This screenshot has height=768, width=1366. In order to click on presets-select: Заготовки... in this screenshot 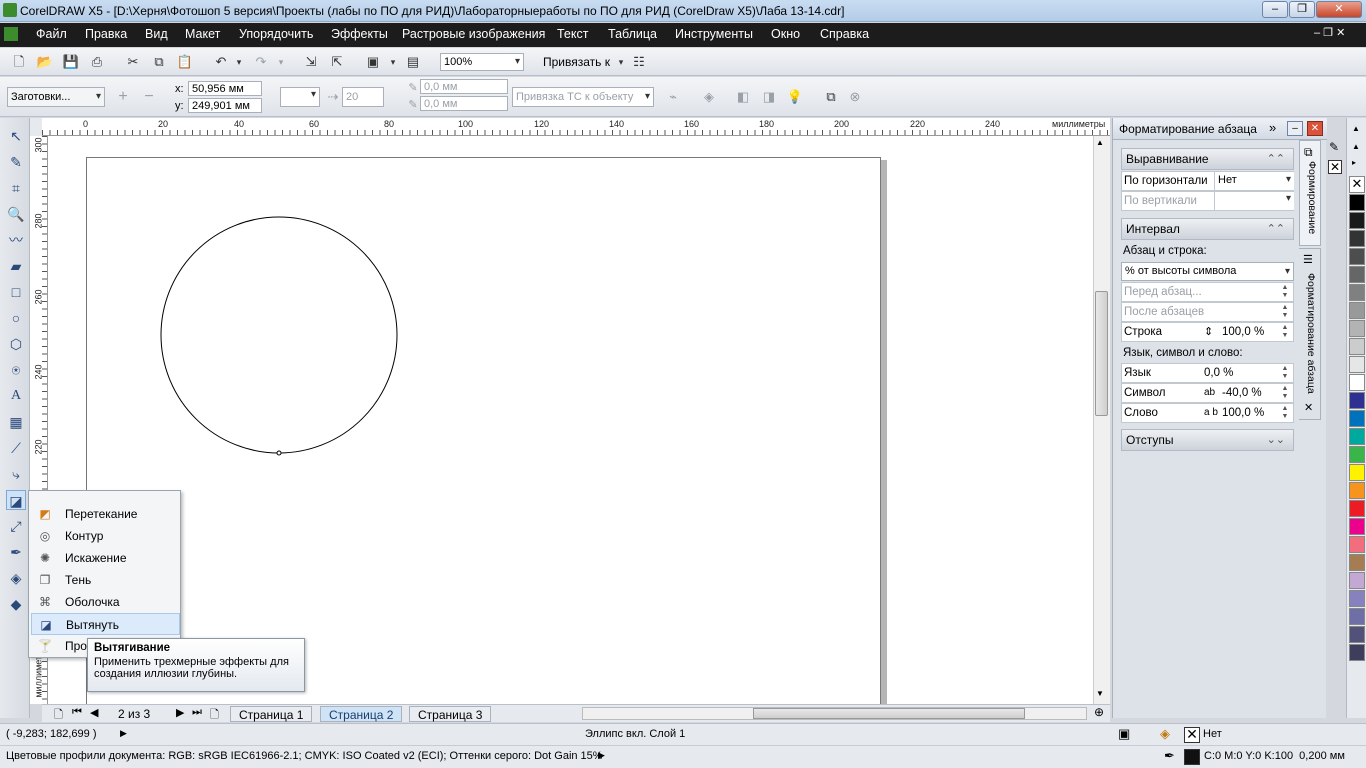, I will do `click(56, 97)`.